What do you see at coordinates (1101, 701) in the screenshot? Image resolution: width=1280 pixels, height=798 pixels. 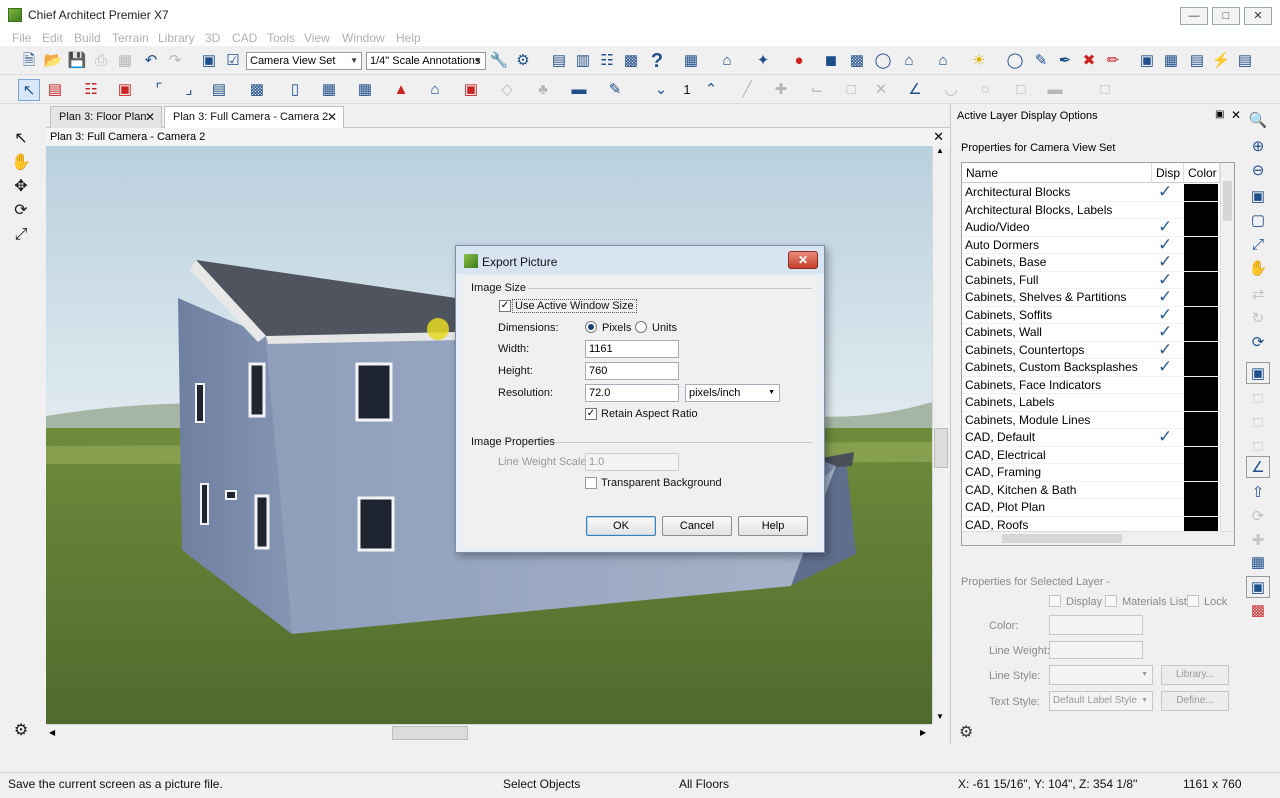 I see `text-style-select: Default Label Style ▼` at bounding box center [1101, 701].